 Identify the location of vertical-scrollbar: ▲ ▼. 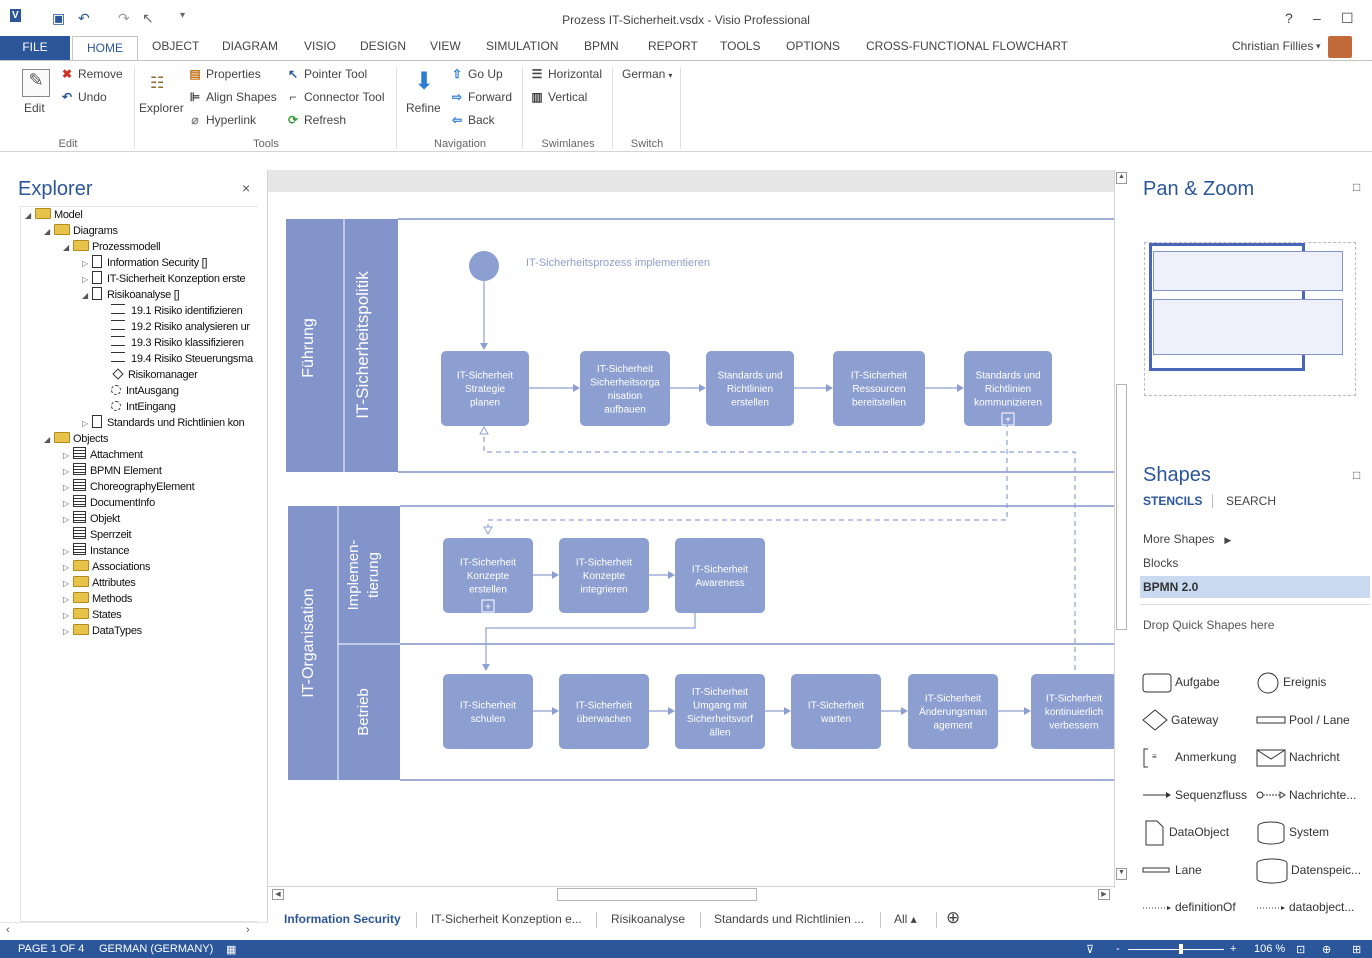
(1121, 529).